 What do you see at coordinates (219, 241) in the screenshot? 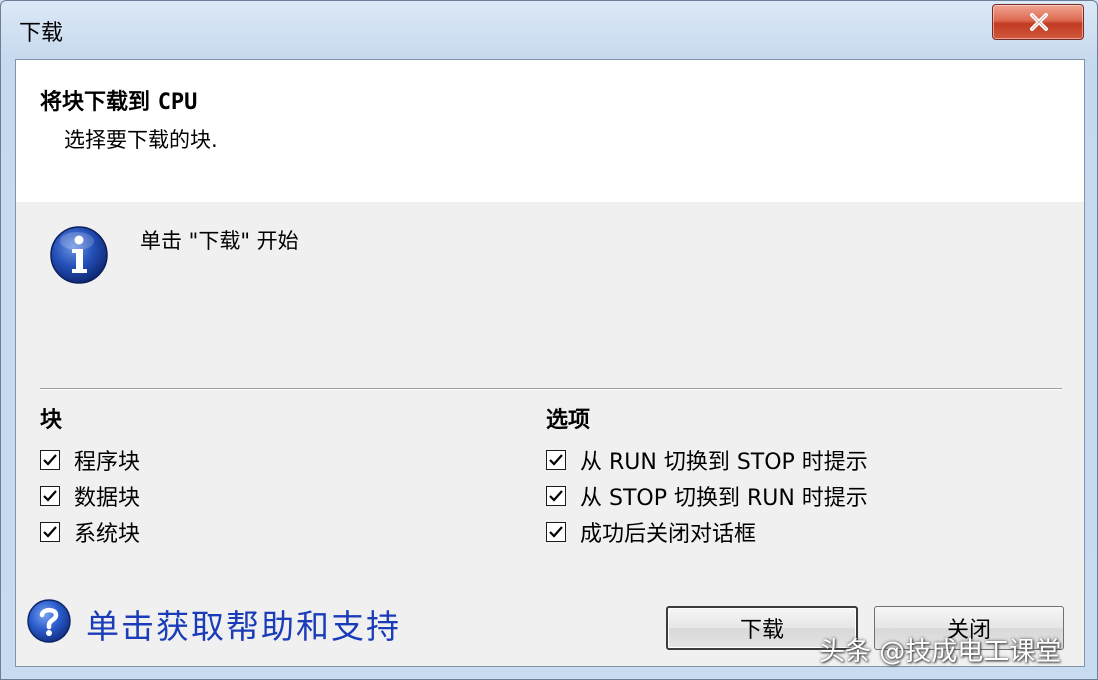
I see `info-message: 单击 "下载" 开始` at bounding box center [219, 241].